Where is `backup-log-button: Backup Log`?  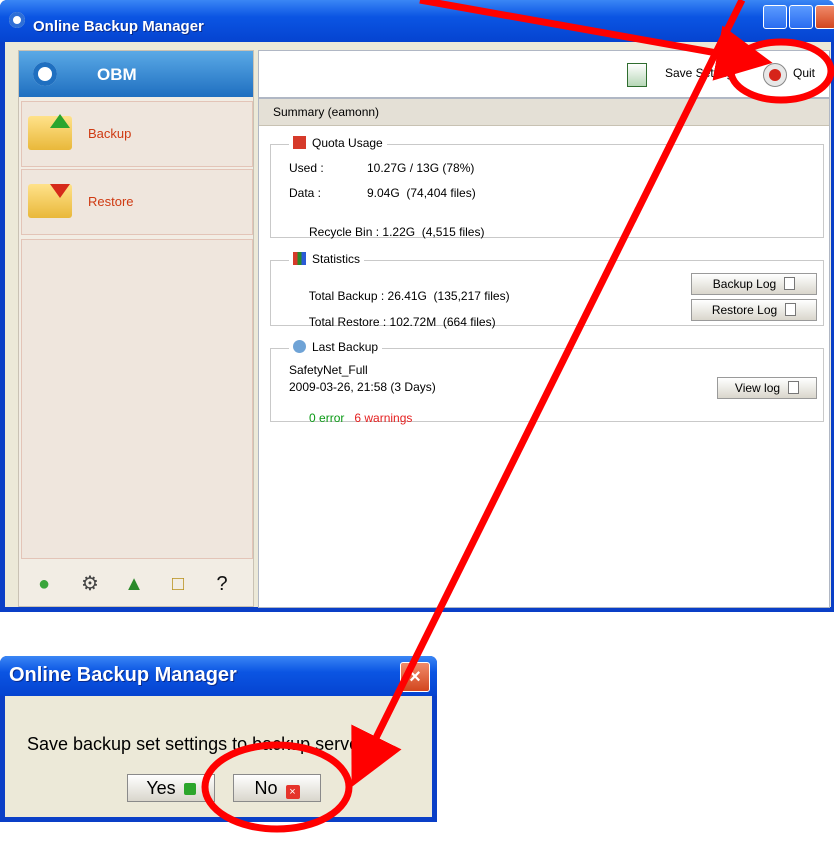
backup-log-button: Backup Log is located at coordinates (754, 284).